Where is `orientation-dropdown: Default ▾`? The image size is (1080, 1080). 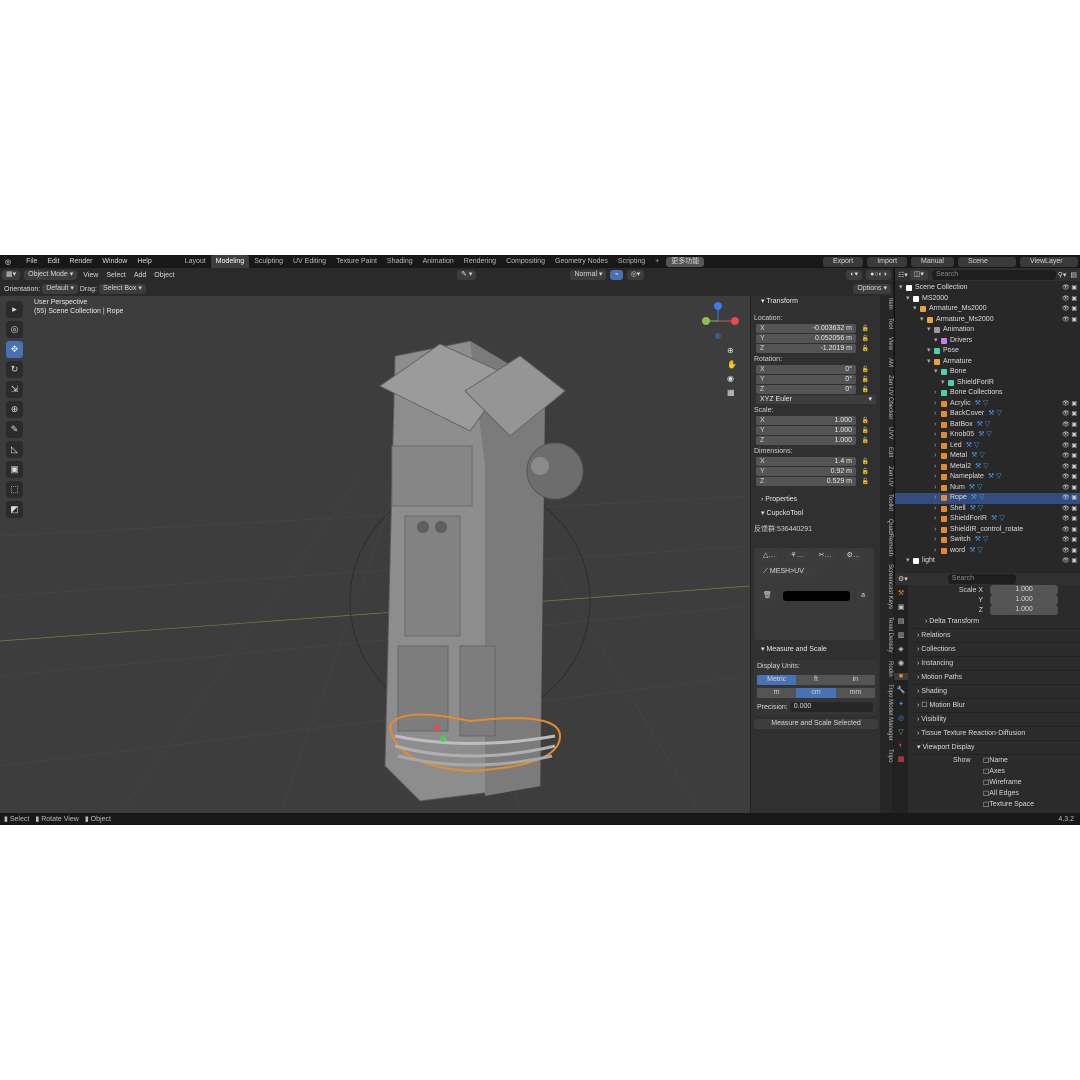 orientation-dropdown: Default ▾ is located at coordinates (60, 289).